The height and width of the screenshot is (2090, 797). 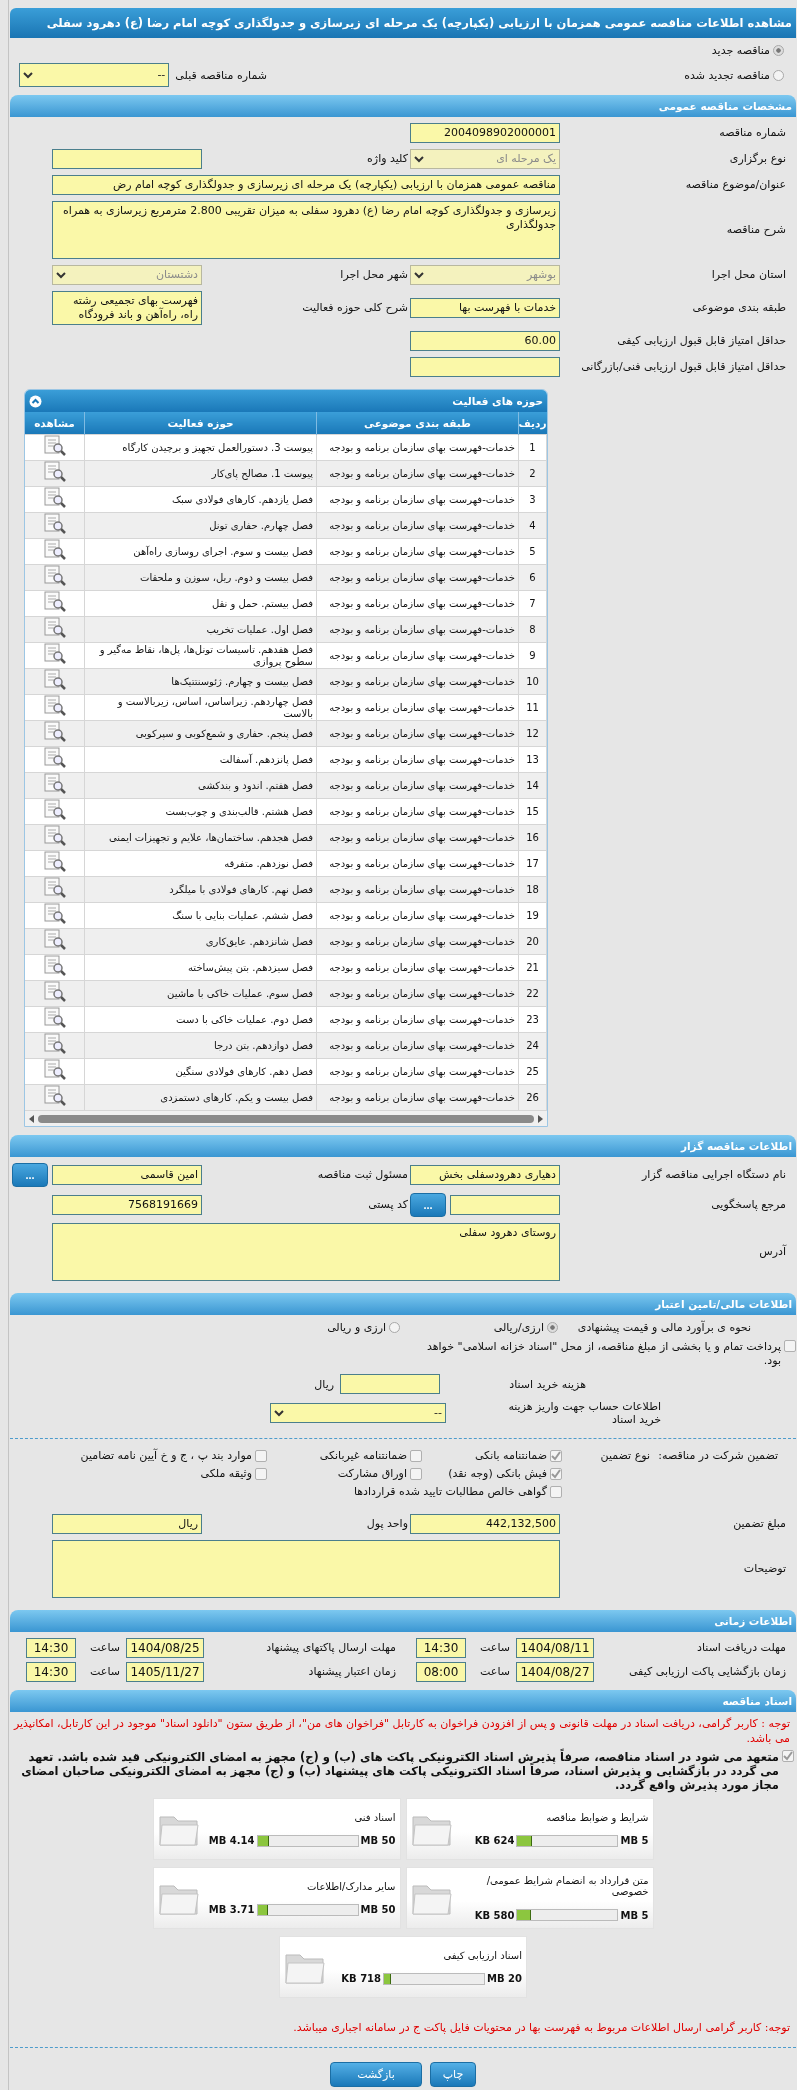 What do you see at coordinates (555, 1672) in the screenshot?
I see `date-field: 1404/08/27` at bounding box center [555, 1672].